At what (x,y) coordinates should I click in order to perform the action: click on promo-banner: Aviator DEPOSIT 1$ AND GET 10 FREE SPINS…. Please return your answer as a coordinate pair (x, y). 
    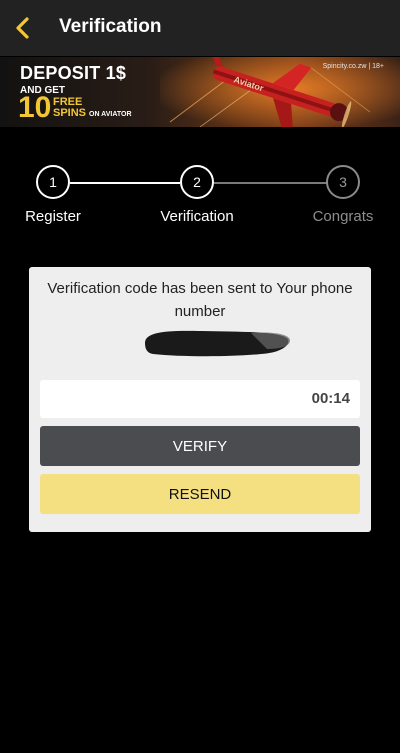
    Looking at the image, I should click on (200, 92).